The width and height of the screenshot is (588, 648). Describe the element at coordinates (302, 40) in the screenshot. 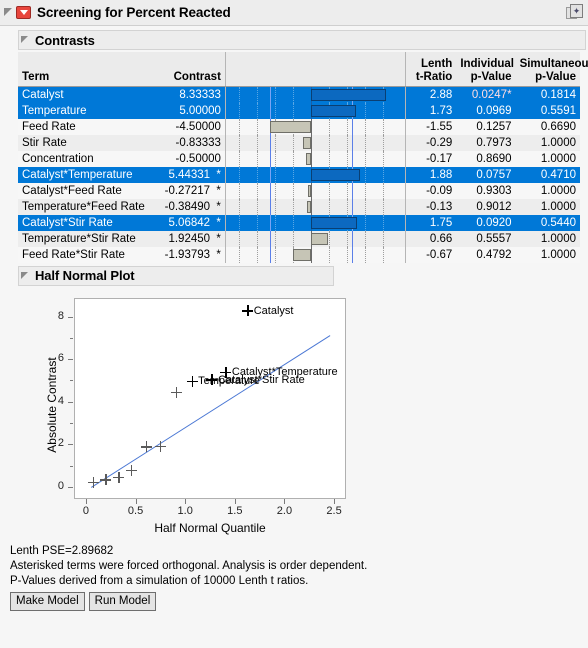

I see `section-header-contrasts: Contrasts` at that location.